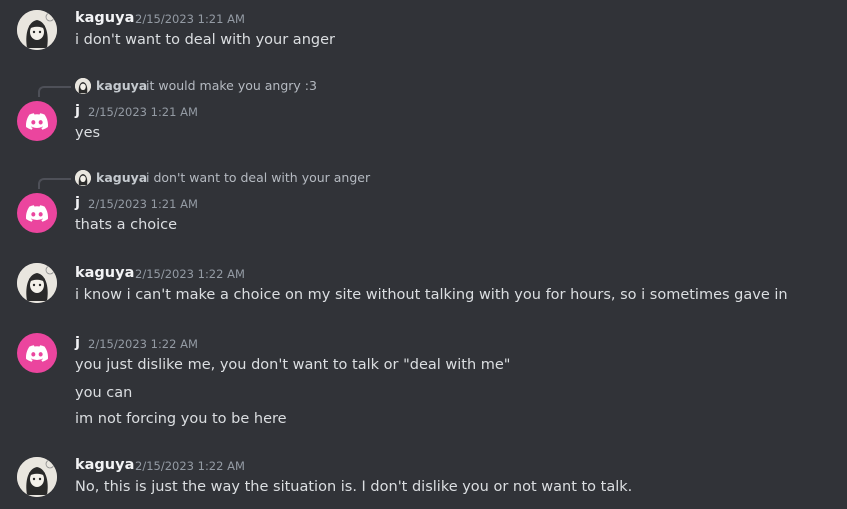  What do you see at coordinates (258, 178) in the screenshot?
I see `reply-preview: i don't want to deal with your anger` at bounding box center [258, 178].